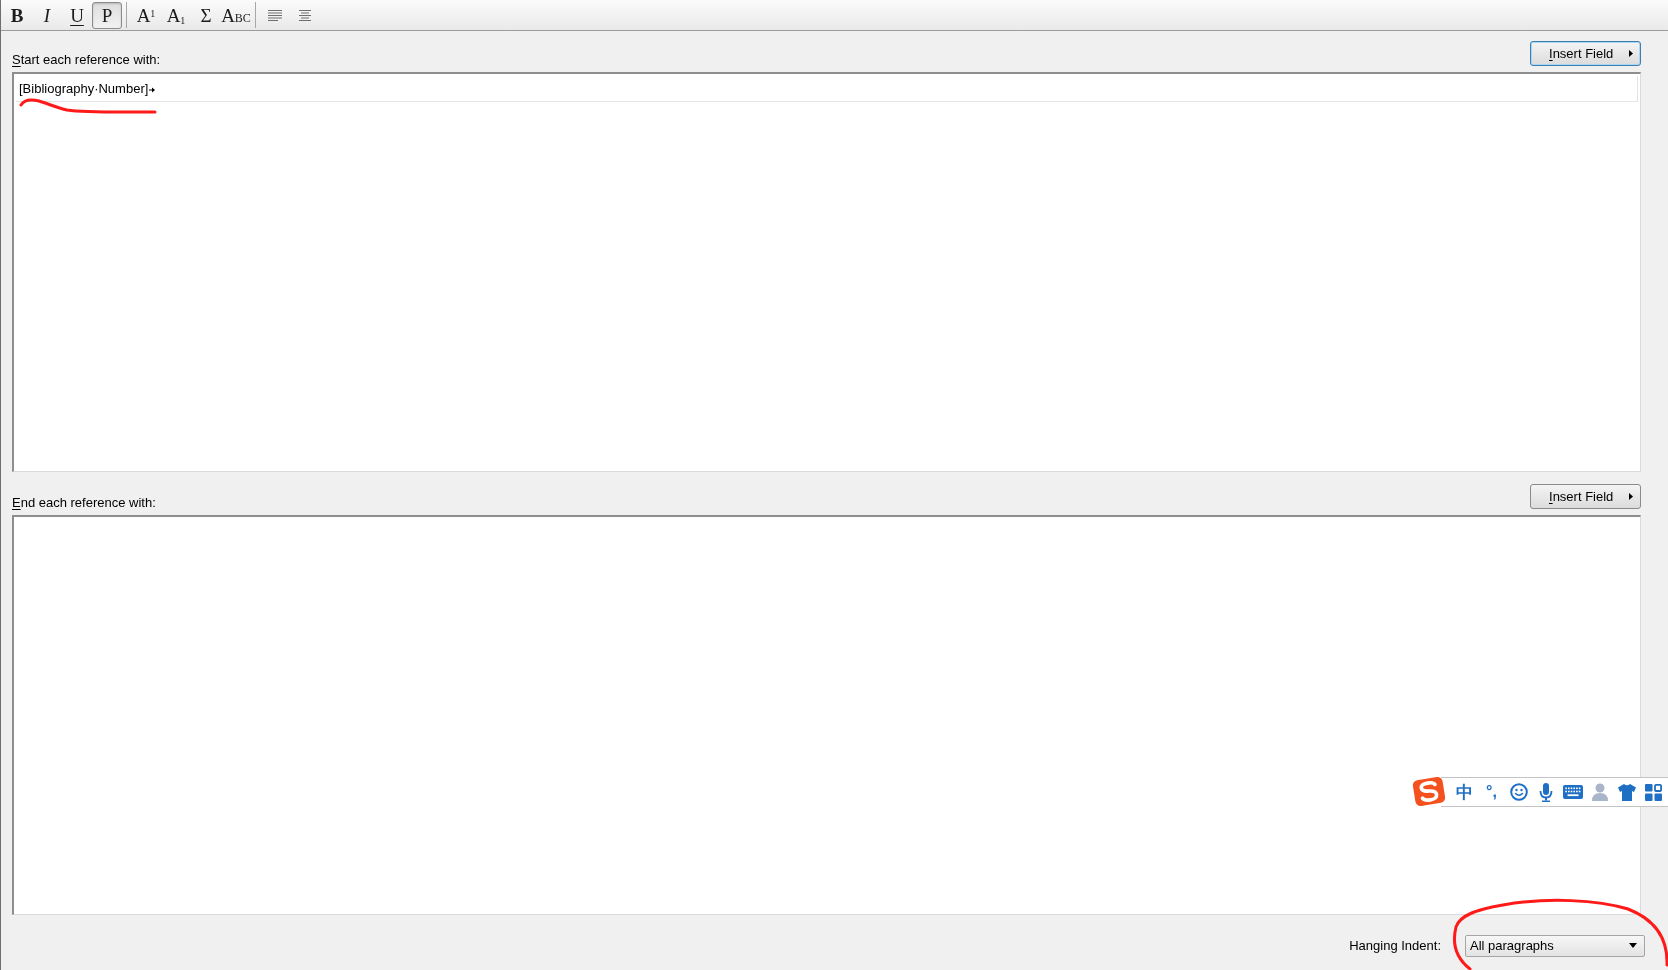 The width and height of the screenshot is (1668, 970). I want to click on punctuation-toggle: °,, so click(1491, 792).